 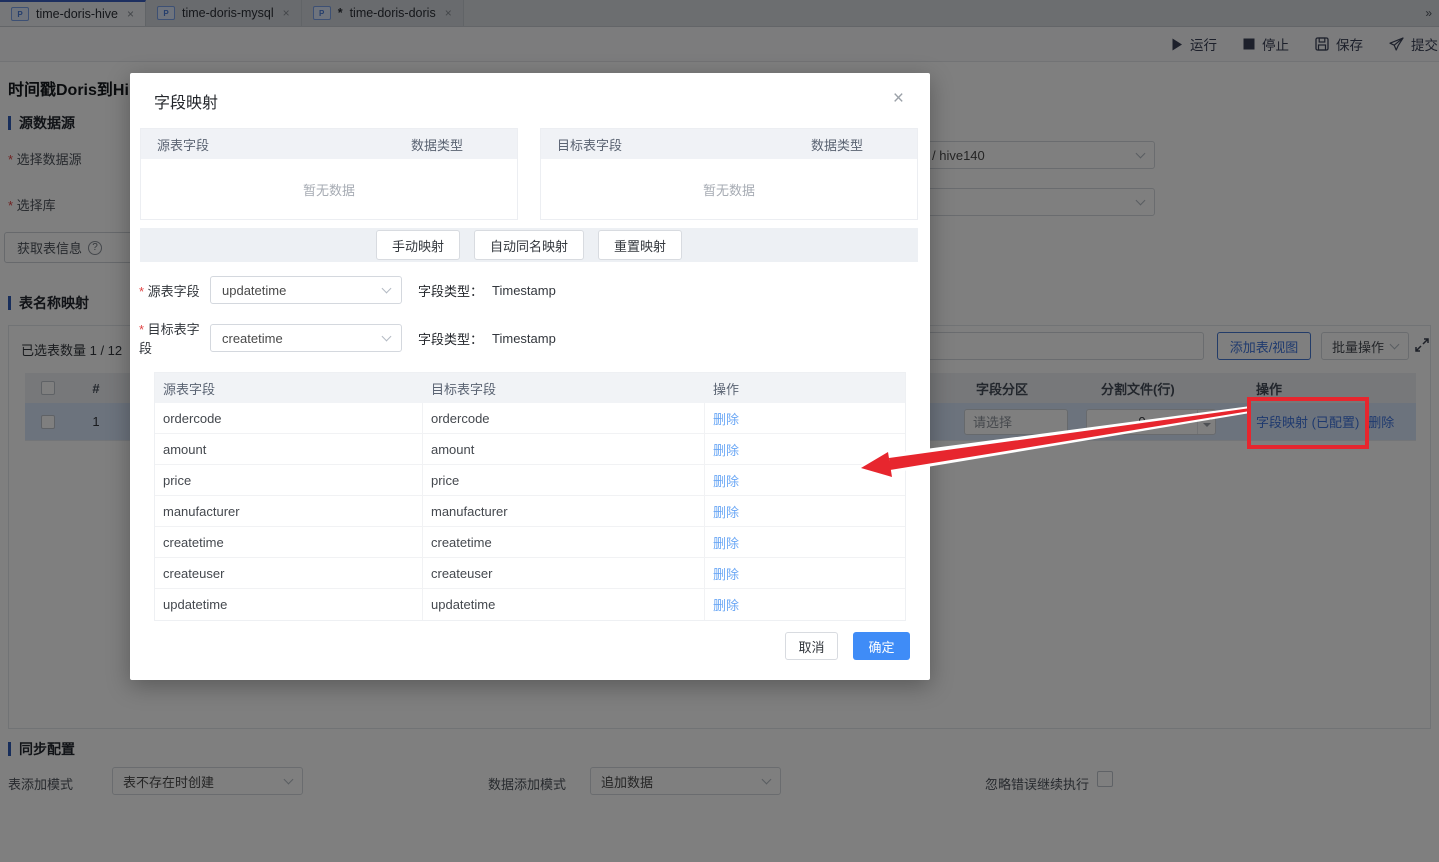 I want to click on source-column-header: 源表字段, so click(x=189, y=389).